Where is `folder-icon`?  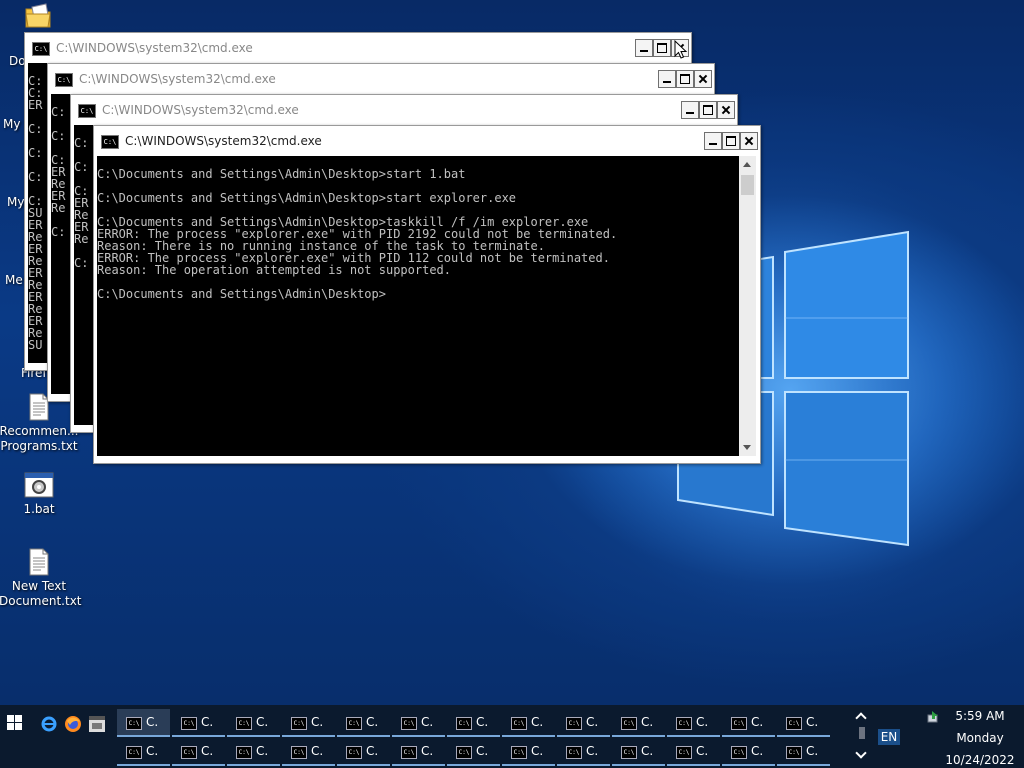
folder-icon is located at coordinates (38, 16).